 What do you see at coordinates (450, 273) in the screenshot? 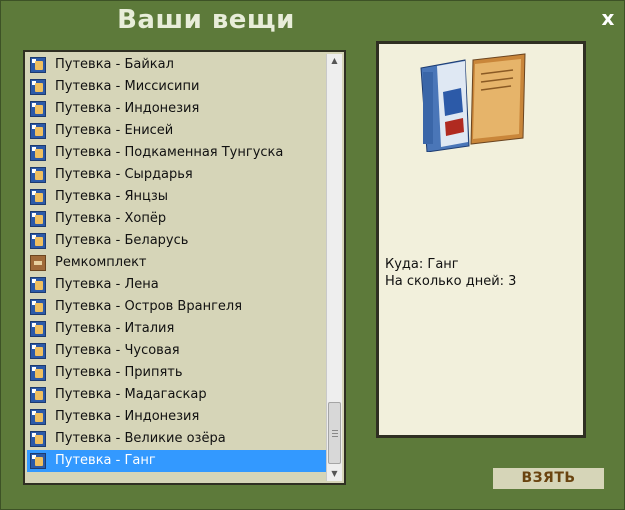
I see `item-info: Куда: Ганг На сколько дней: 3` at bounding box center [450, 273].